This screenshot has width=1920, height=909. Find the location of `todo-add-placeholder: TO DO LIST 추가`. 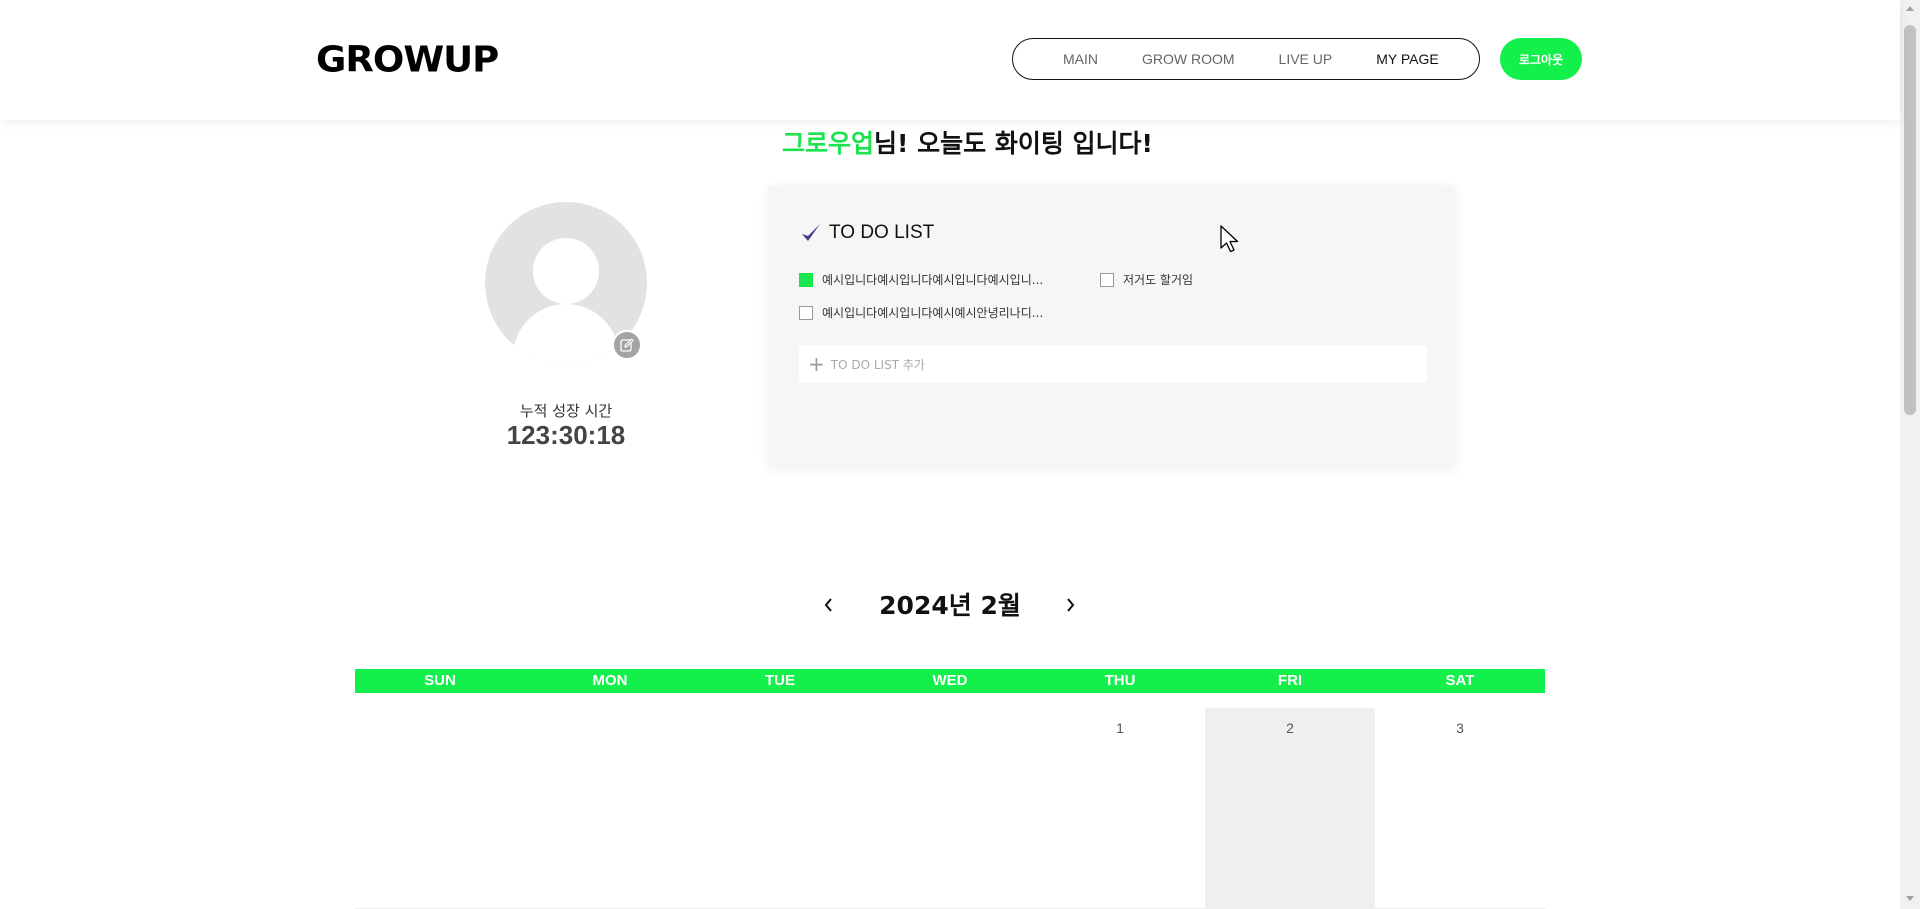

todo-add-placeholder: TO DO LIST 추가 is located at coordinates (877, 364).